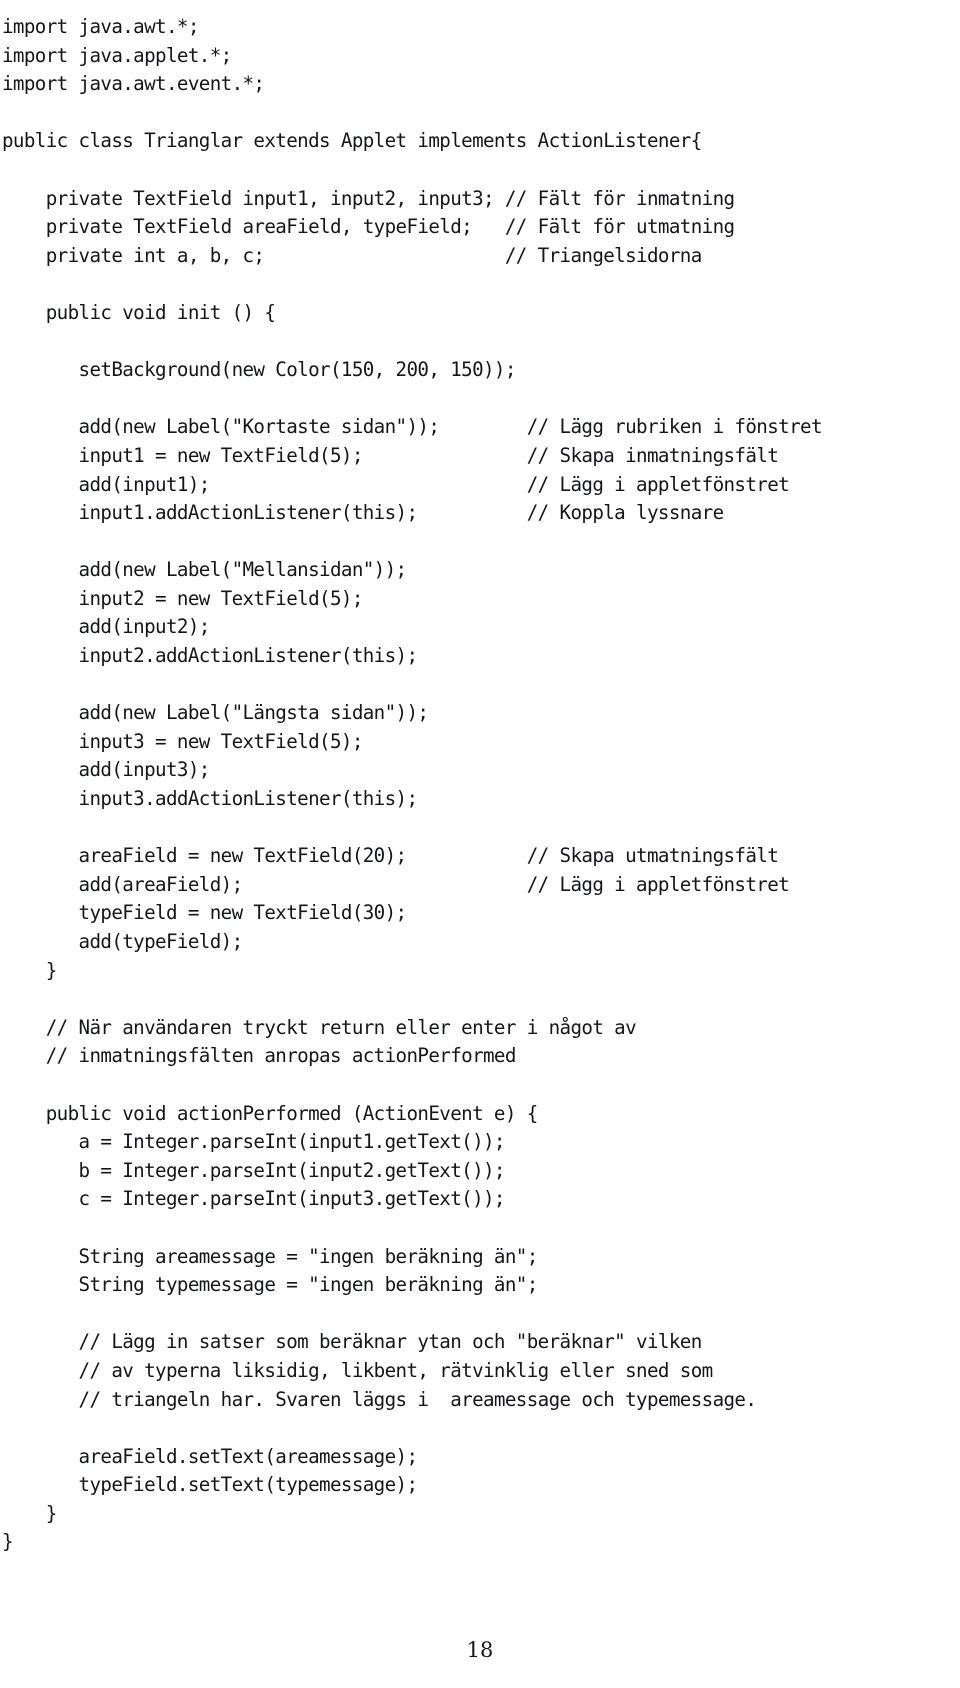 This screenshot has width=960, height=1688. What do you see at coordinates (123, 941) in the screenshot?
I see `code-line: add(typeField);` at bounding box center [123, 941].